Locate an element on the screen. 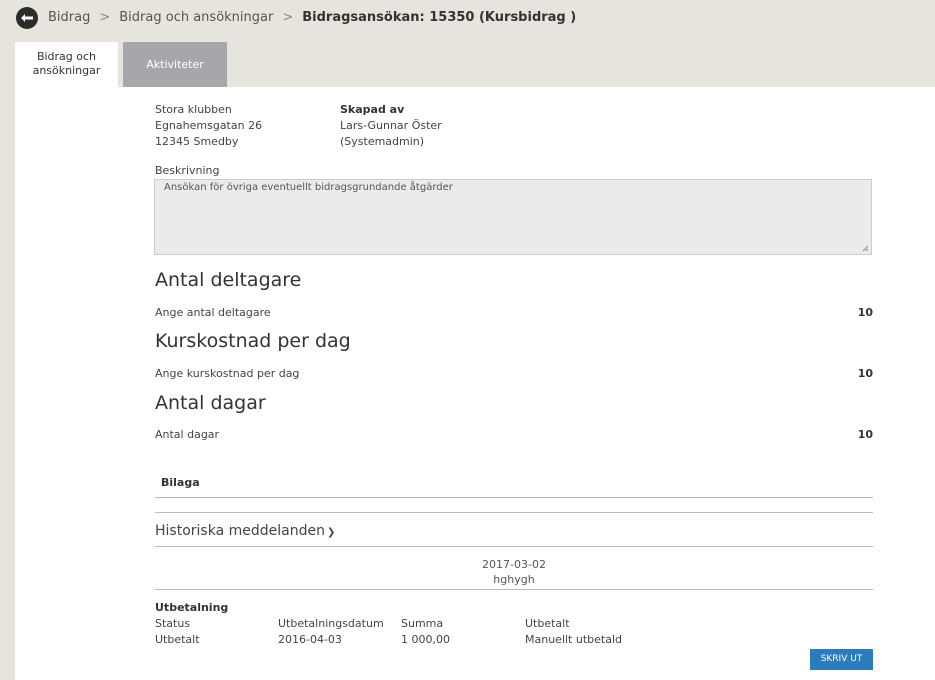 This screenshot has width=935, height=680. created-by-name: Lars-Gunnar Öster is located at coordinates (391, 125).